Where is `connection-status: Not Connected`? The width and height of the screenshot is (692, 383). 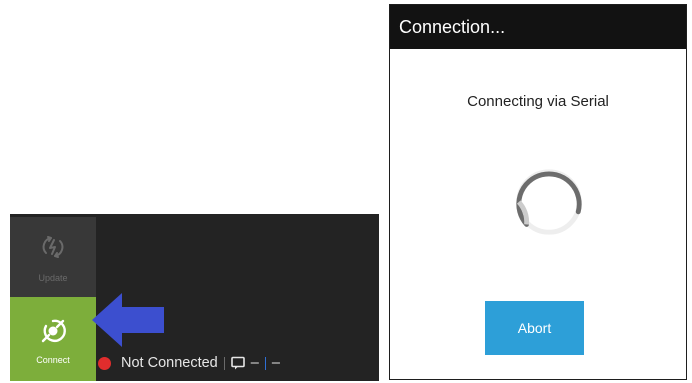
connection-status: Not Connected is located at coordinates (169, 363).